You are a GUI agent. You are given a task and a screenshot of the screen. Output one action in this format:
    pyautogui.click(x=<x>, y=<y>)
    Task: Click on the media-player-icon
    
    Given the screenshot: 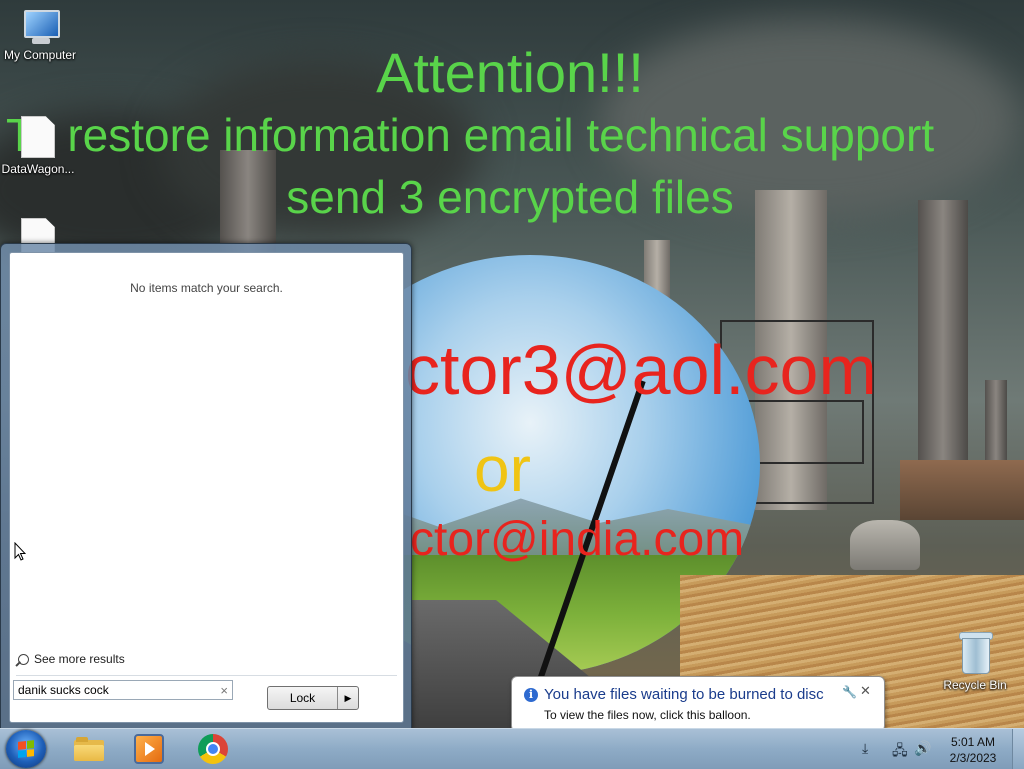 What is the action you would take?
    pyautogui.click(x=149, y=749)
    